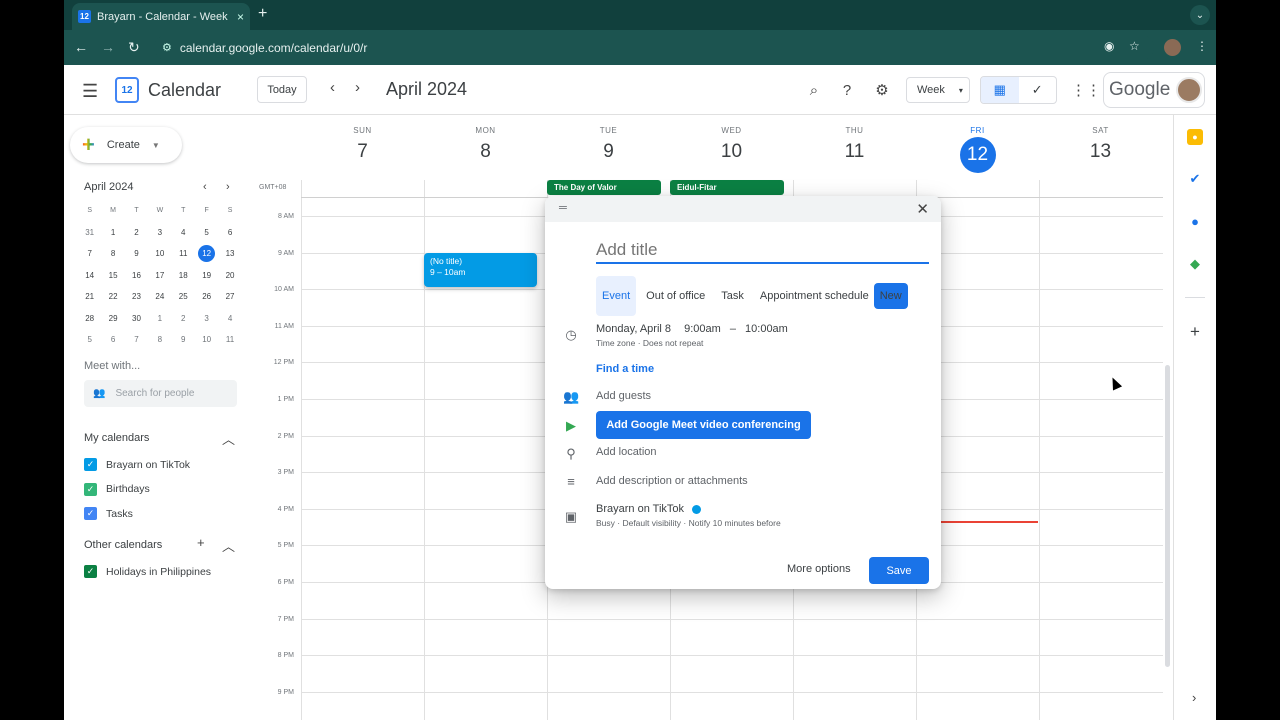  What do you see at coordinates (1202, 46) in the screenshot?
I see `browser-menu-icon: ⋮` at bounding box center [1202, 46].